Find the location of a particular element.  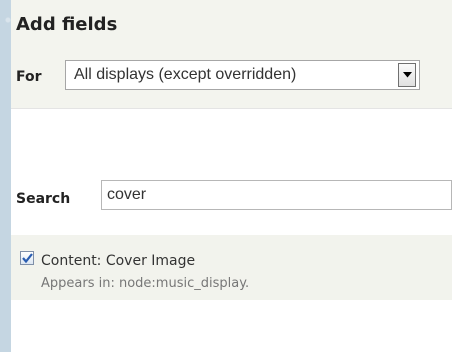

for-label: For is located at coordinates (29, 77).